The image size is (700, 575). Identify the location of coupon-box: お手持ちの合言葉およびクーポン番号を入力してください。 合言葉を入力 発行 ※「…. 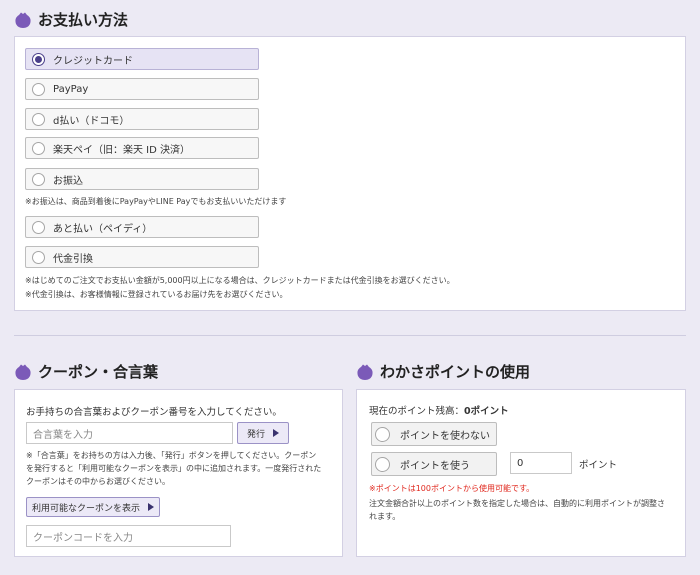
(178, 473).